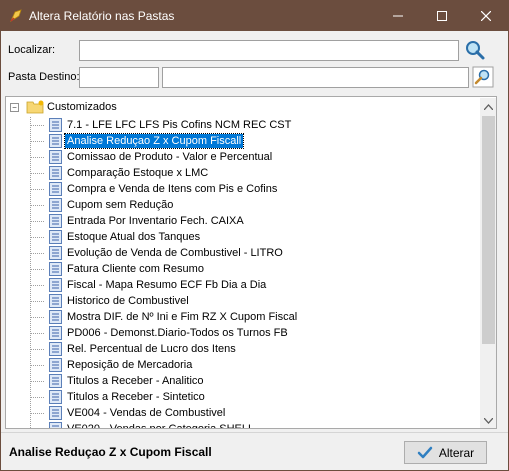 Image resolution: width=509 pixels, height=471 pixels. I want to click on pasta-destino-name-input, so click(315, 77).